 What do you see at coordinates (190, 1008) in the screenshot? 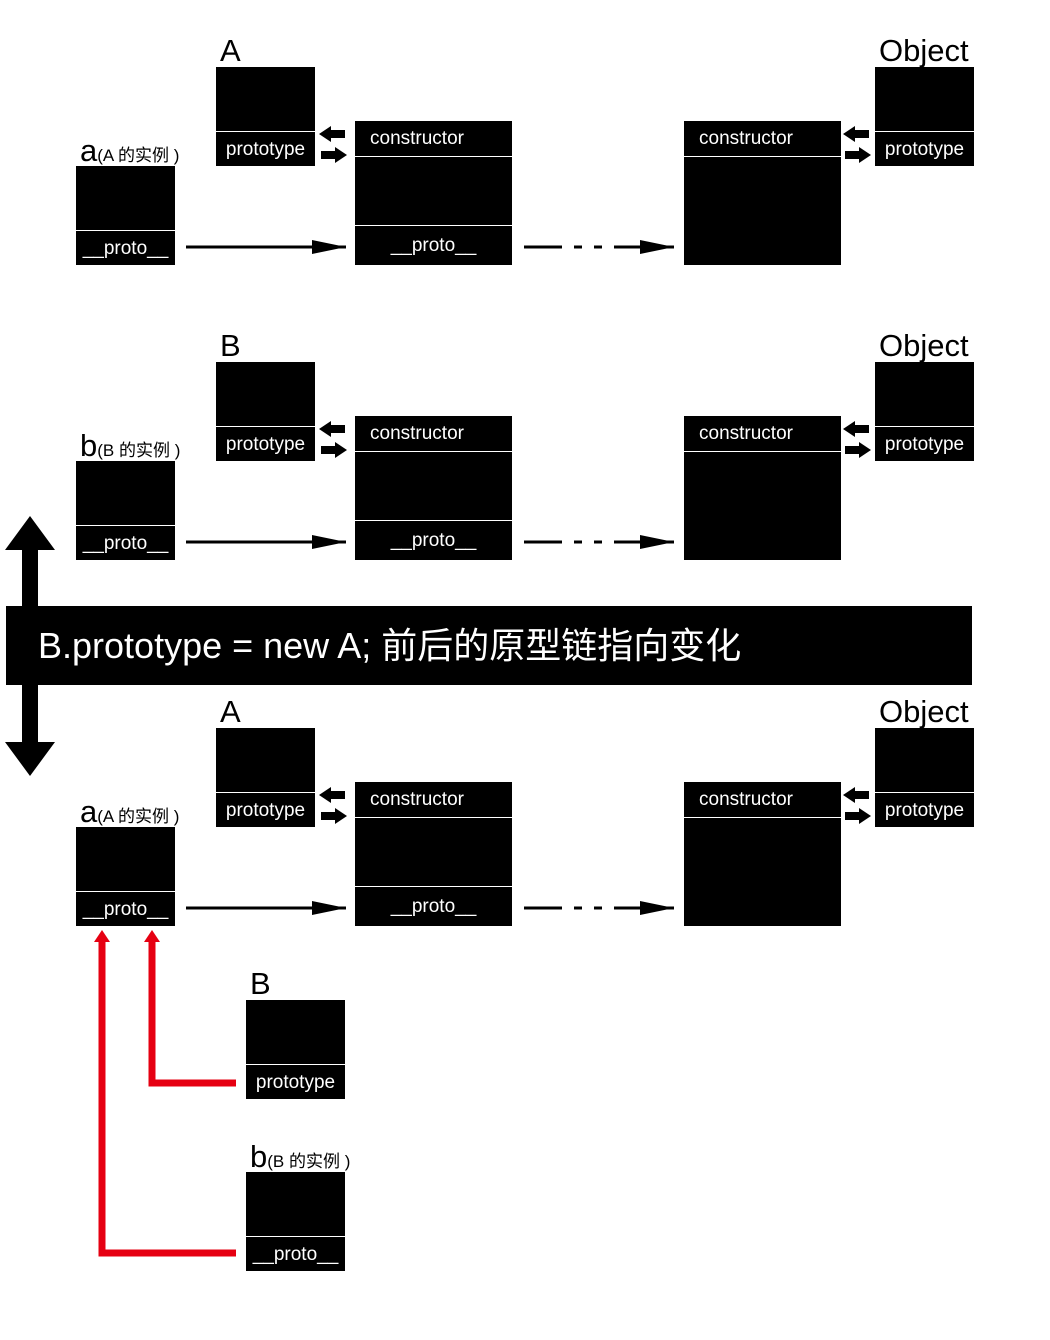
I see `red-link-b-prototype-to-a-instance` at bounding box center [190, 1008].